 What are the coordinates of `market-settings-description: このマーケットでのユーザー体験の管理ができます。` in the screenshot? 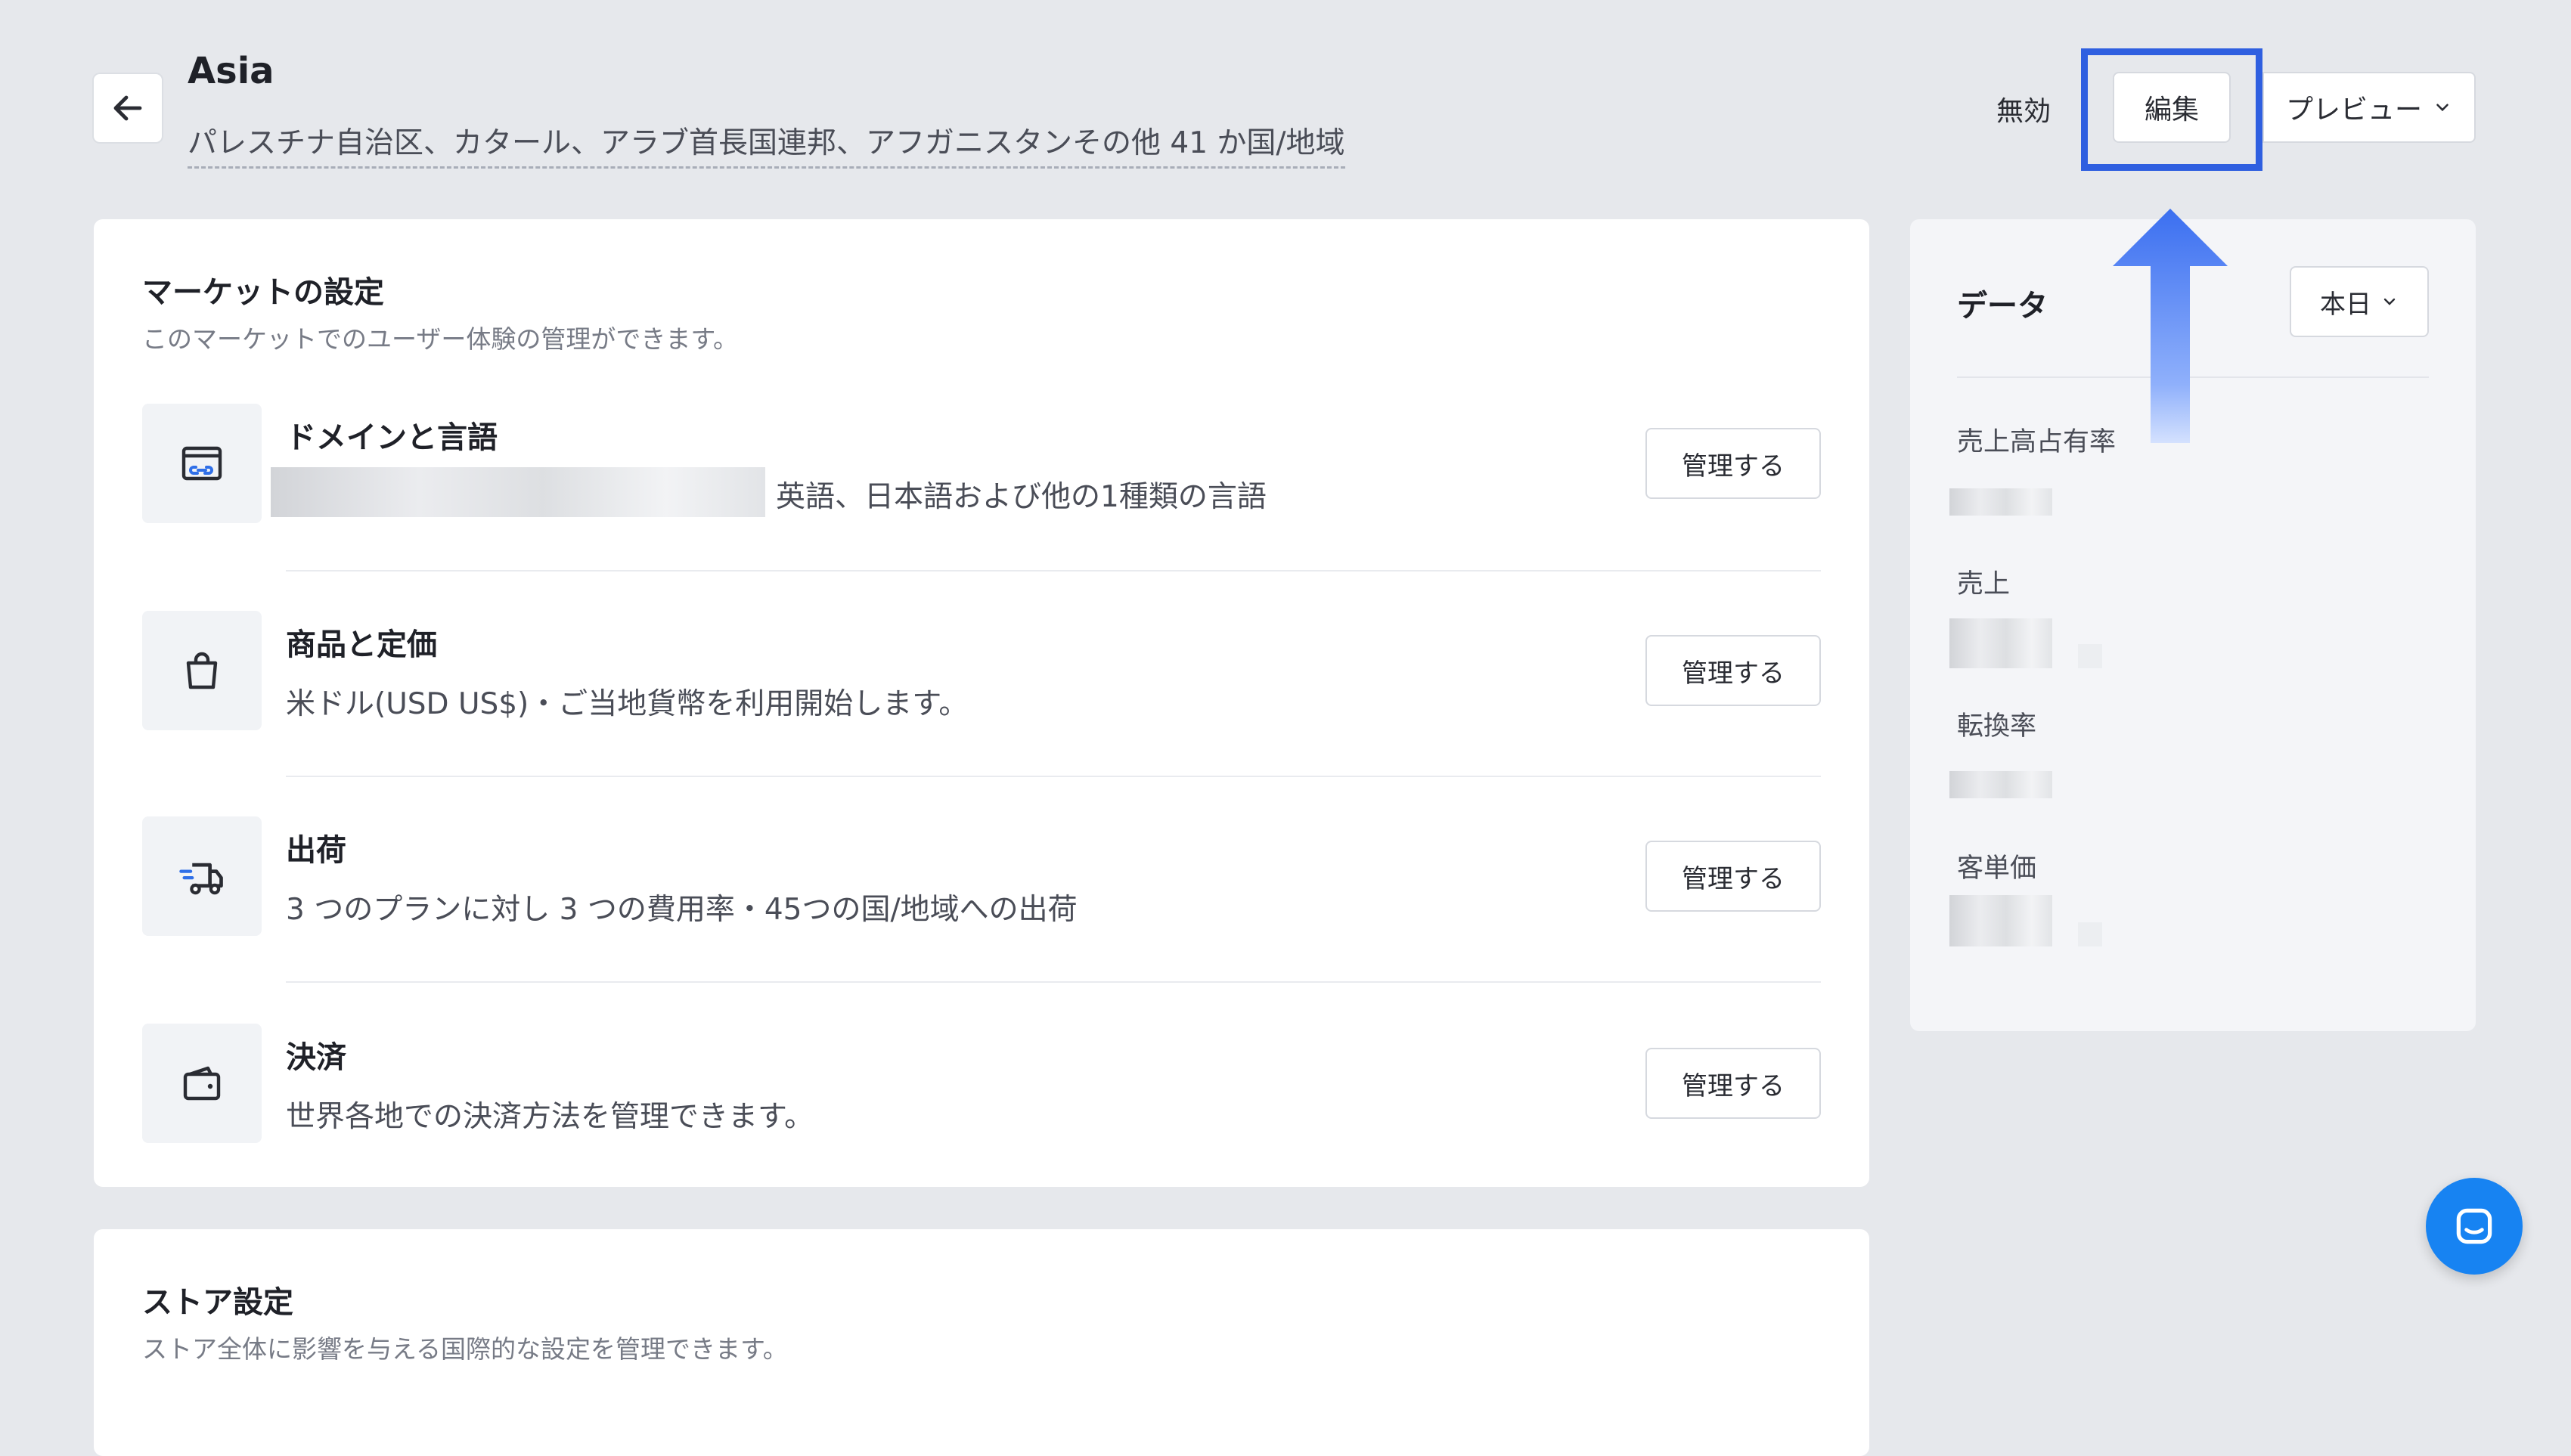 It's located at (441, 339).